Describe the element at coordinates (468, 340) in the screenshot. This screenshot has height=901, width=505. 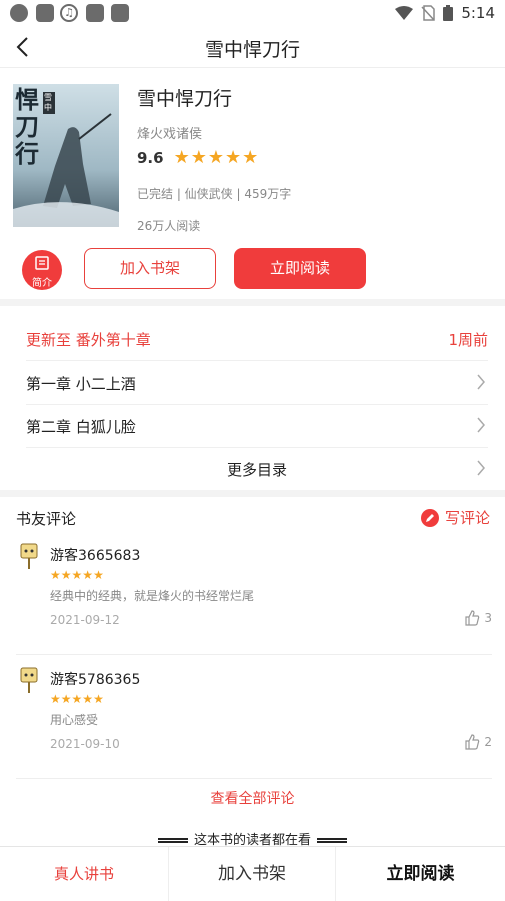
I see `update-time: 1周前` at that location.